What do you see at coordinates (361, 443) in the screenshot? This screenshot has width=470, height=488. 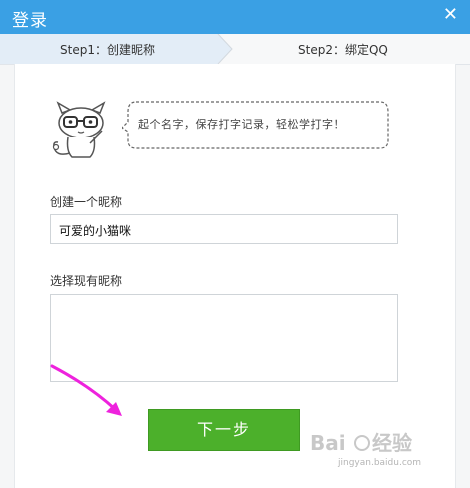 I see `baidu-watermark: Bai 经验` at bounding box center [361, 443].